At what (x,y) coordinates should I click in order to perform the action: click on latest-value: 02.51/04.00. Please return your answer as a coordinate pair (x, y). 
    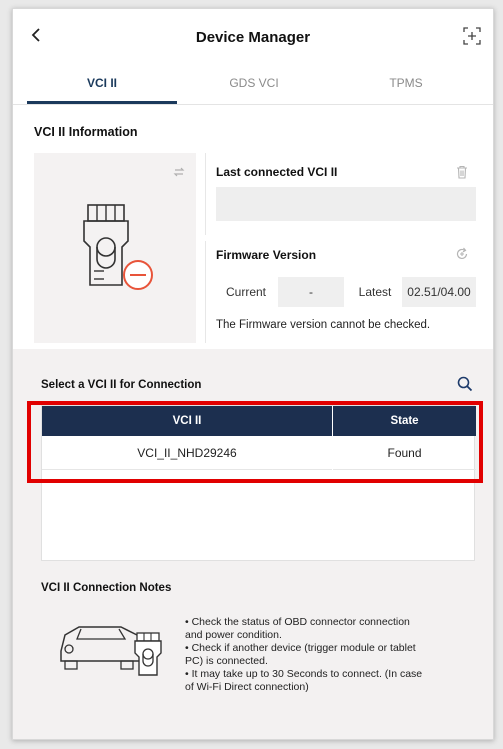
    Looking at the image, I should click on (439, 292).